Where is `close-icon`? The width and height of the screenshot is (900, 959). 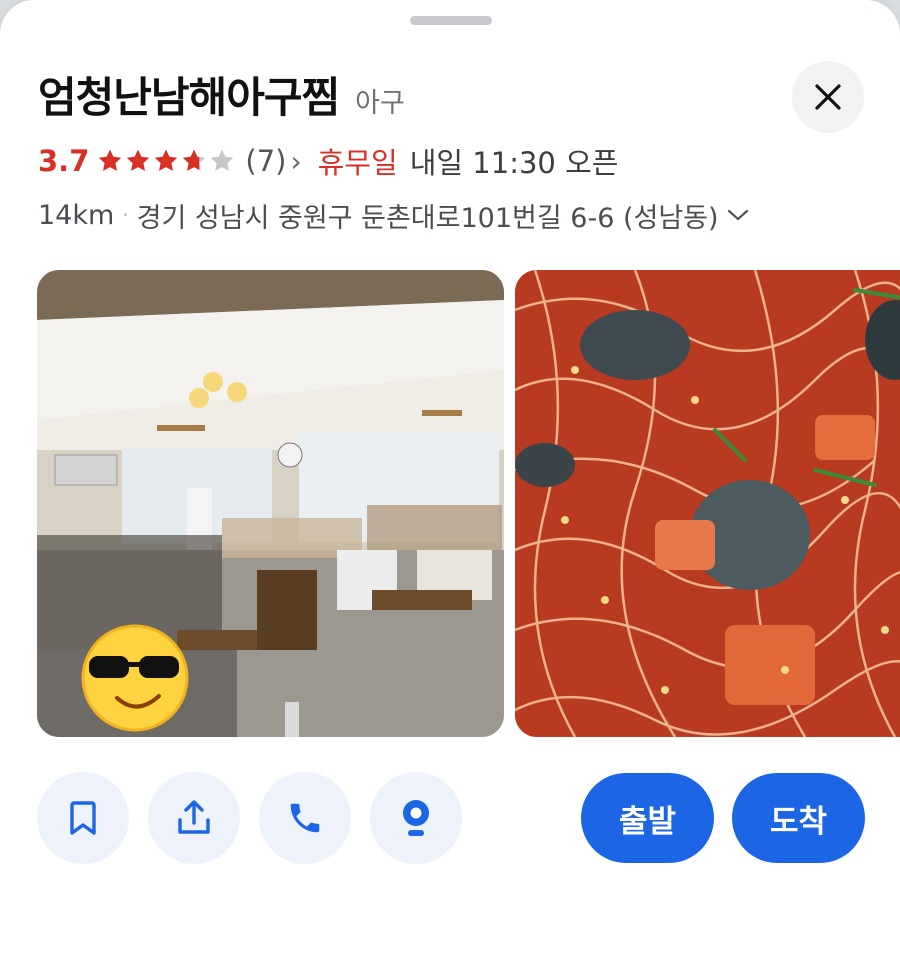
close-icon is located at coordinates (828, 97).